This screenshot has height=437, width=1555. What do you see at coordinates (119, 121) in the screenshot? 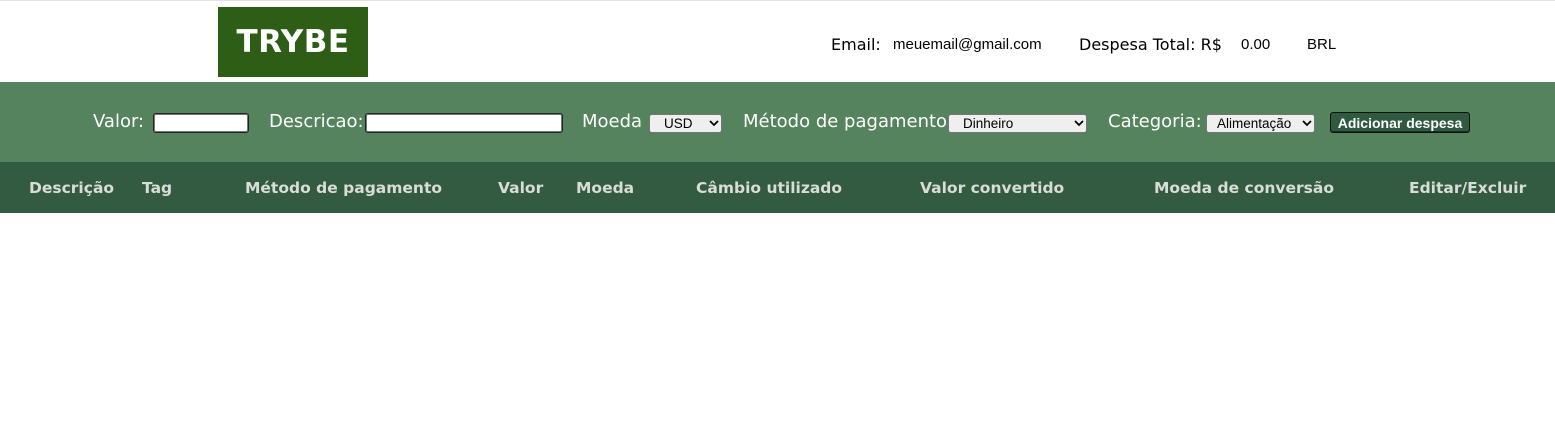
I see `valor-label: Valor:` at bounding box center [119, 121].